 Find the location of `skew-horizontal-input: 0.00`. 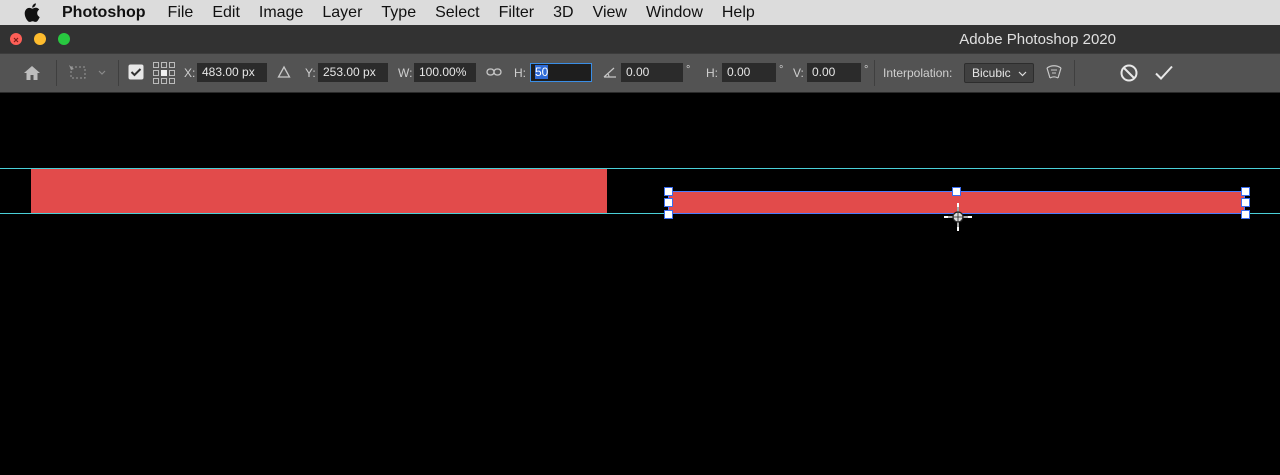

skew-horizontal-input: 0.00 is located at coordinates (749, 72).